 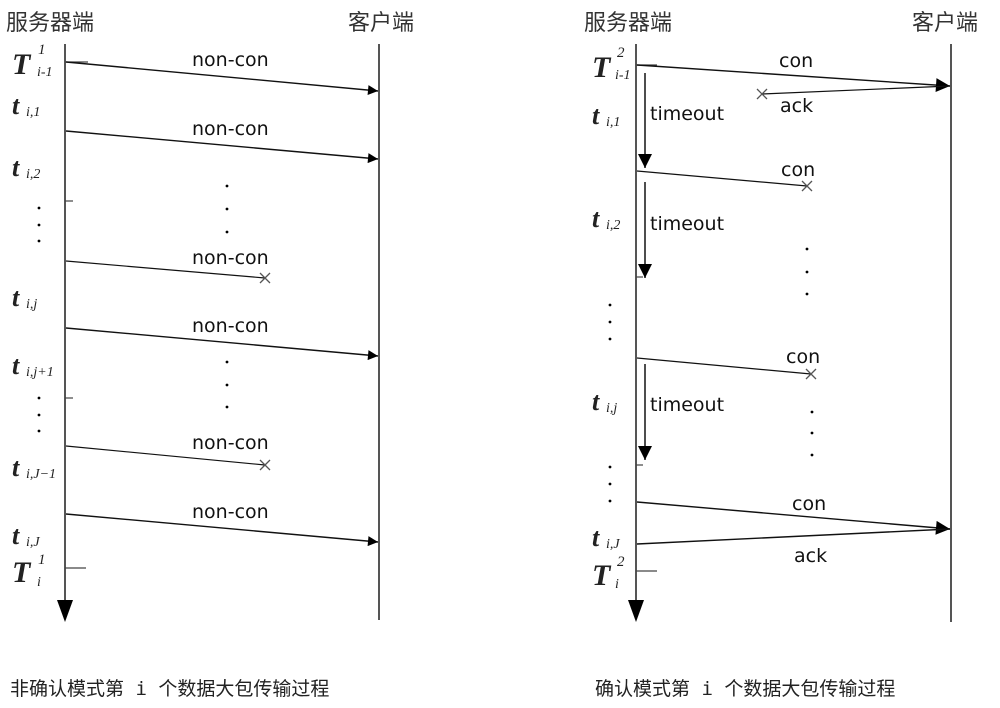 I want to click on left-server-label: 服务器端, so click(x=50, y=23).